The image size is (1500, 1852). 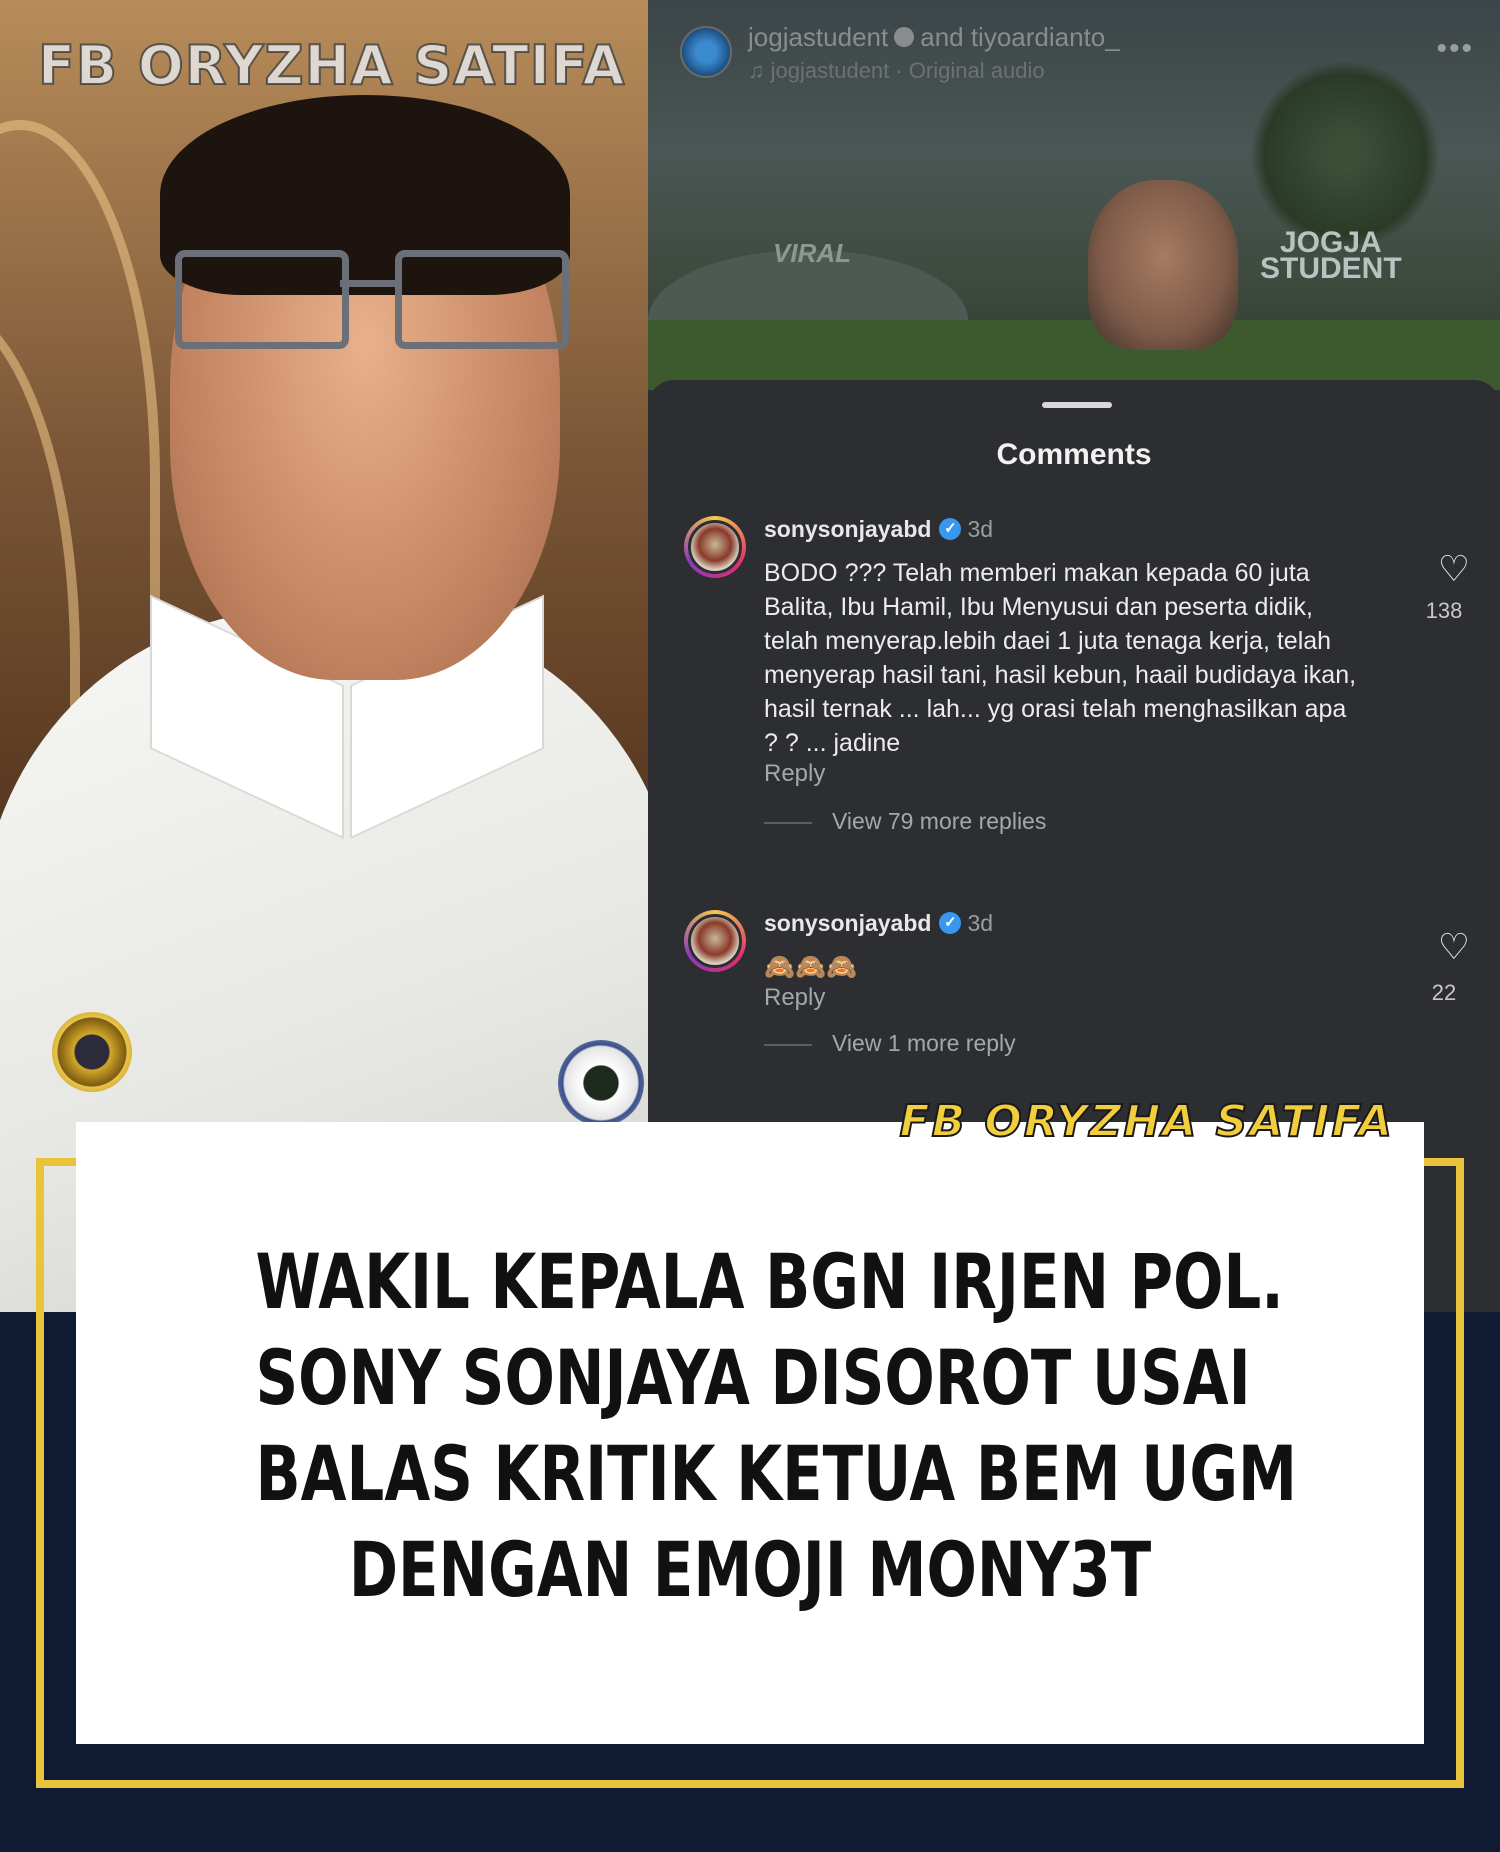 I want to click on post-authors: jogjastudent and tiyoardianto_, so click(x=934, y=37).